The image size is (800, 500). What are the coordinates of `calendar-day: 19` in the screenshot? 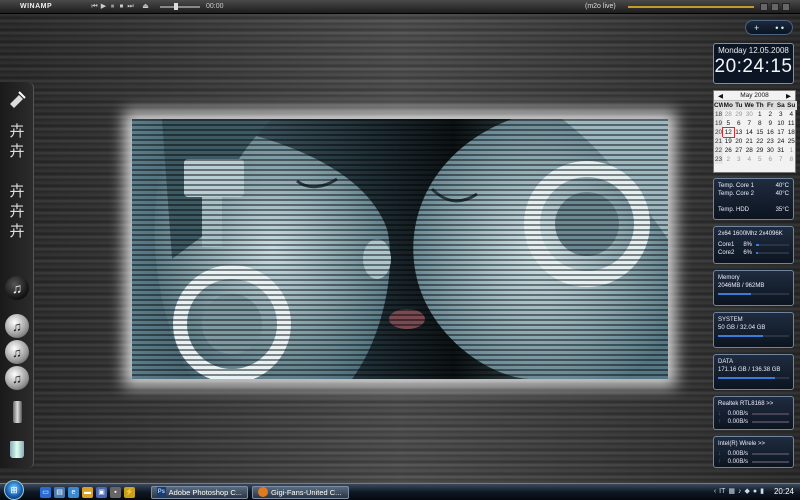 It's located at (728, 141).